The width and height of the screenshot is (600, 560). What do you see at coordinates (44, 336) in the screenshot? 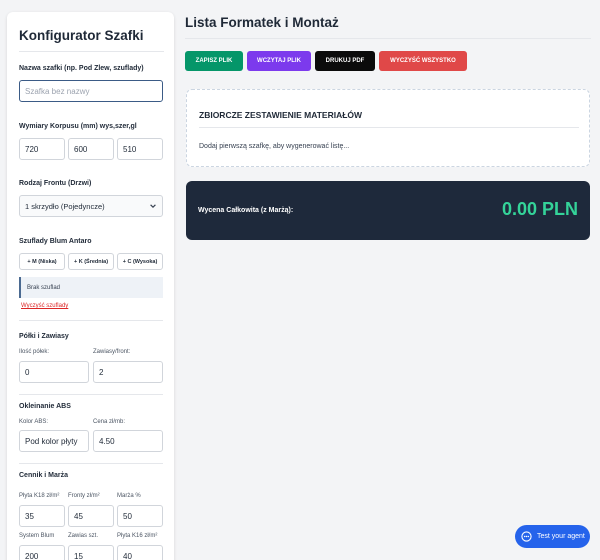
I see `shelves-hinges-label: Półki i Zawiasy` at bounding box center [44, 336].